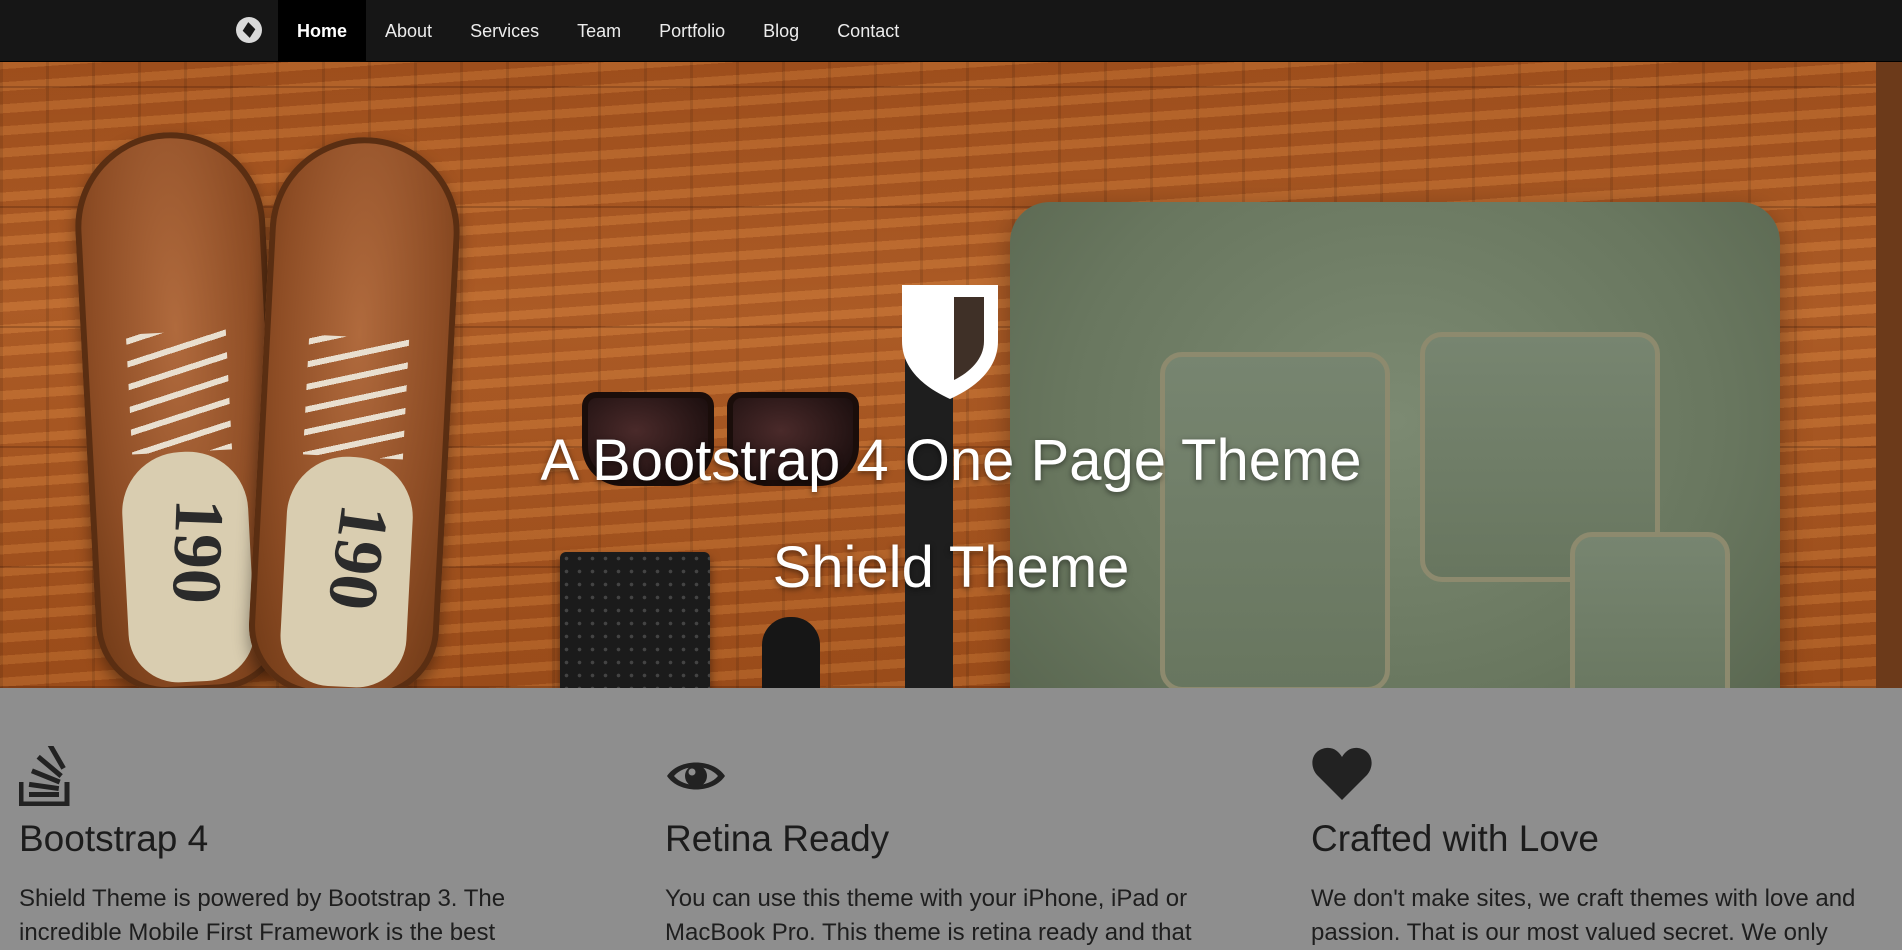 The width and height of the screenshot is (1902, 950). What do you see at coordinates (1342, 773) in the screenshot?
I see `heart-icon` at bounding box center [1342, 773].